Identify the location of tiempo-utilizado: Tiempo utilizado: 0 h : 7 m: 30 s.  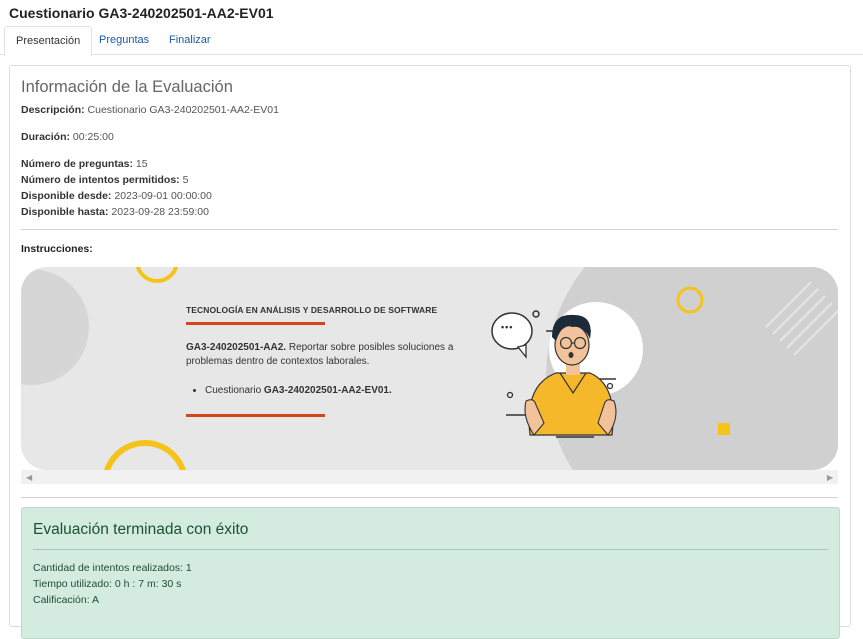
(107, 584).